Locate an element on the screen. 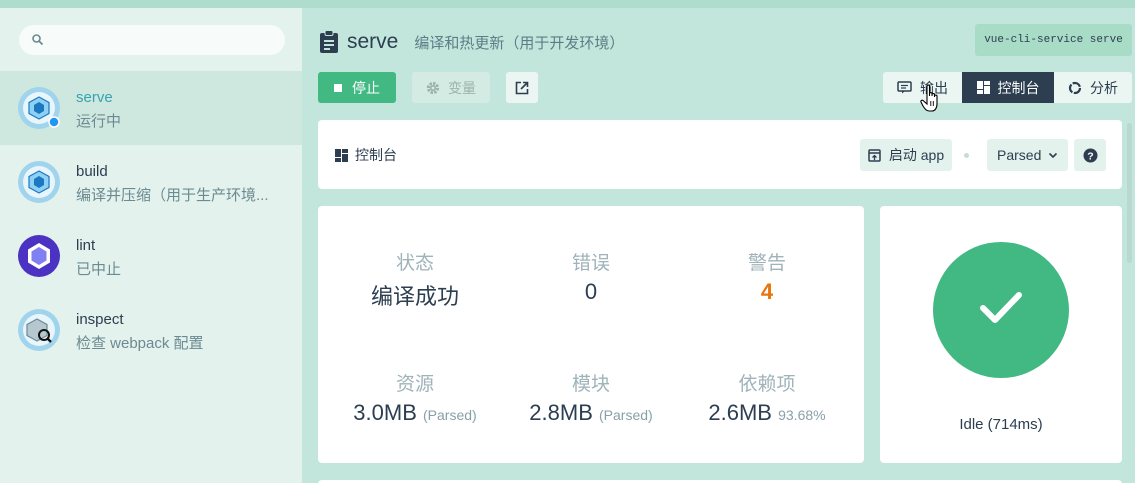 This screenshot has height=483, width=1135. stat-label: 资源 is located at coordinates (414, 384).